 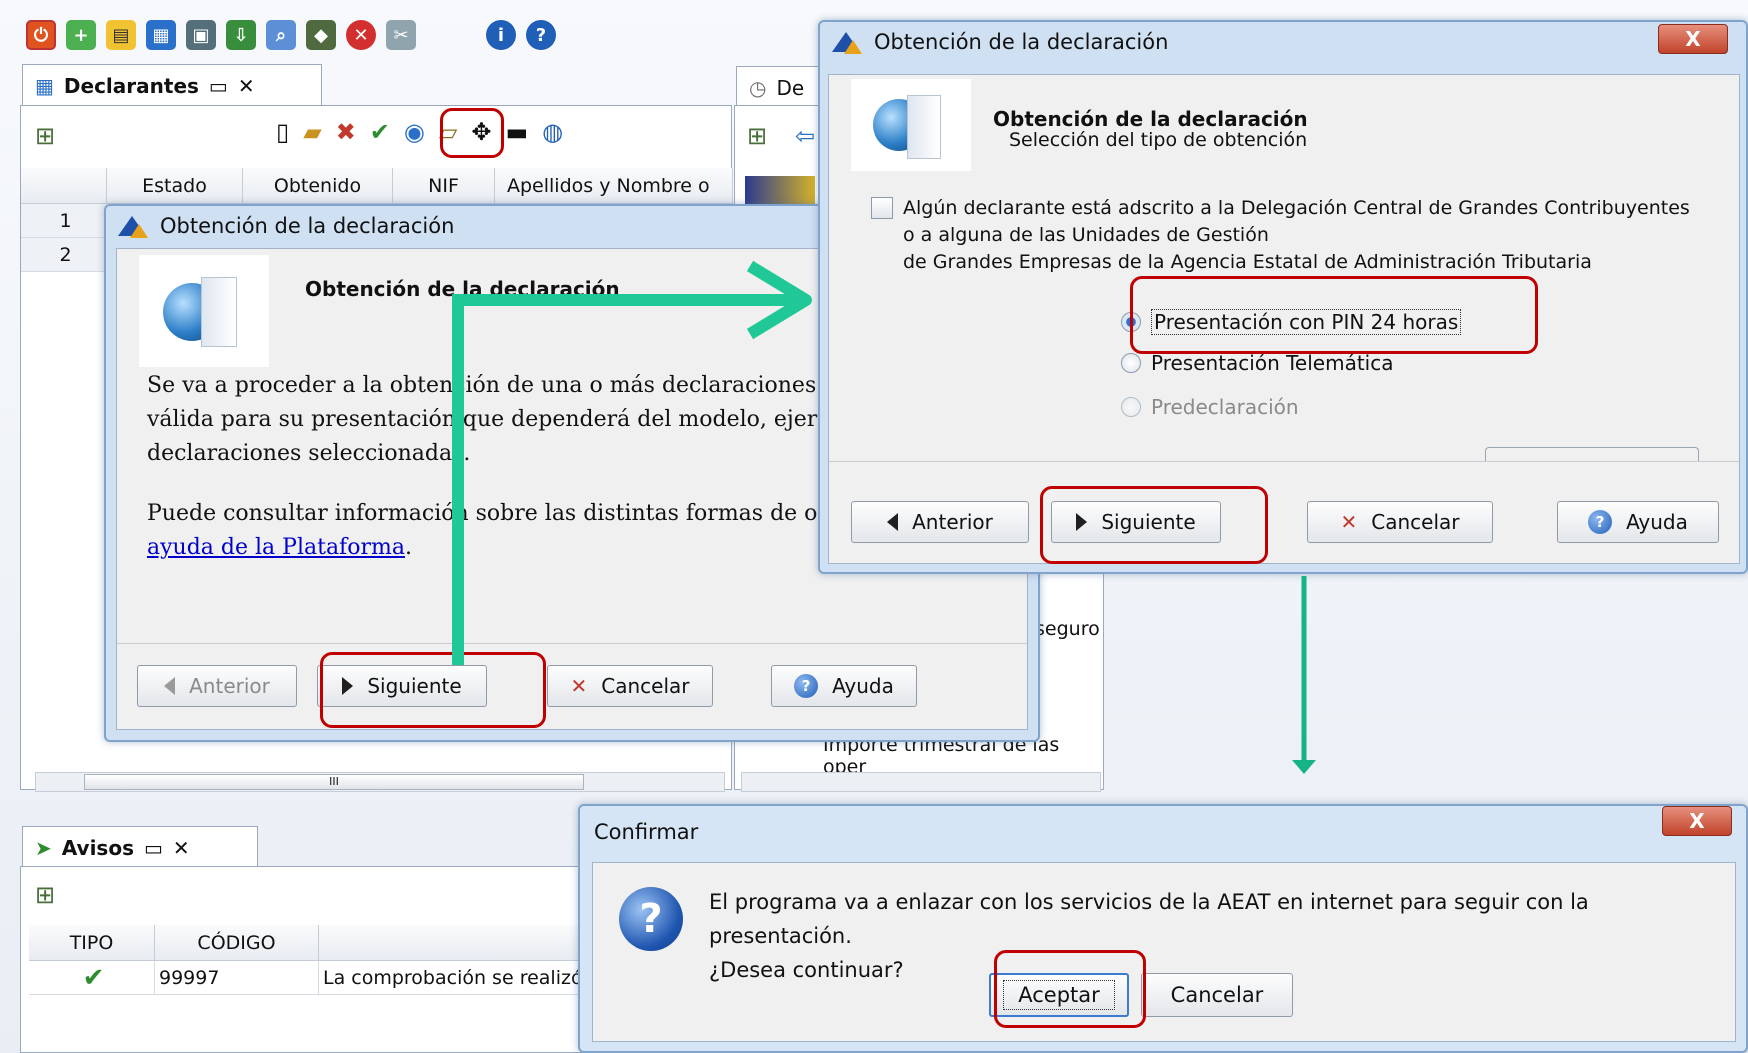 I want to click on arrow-to-confirm, so click(x=1304, y=675).